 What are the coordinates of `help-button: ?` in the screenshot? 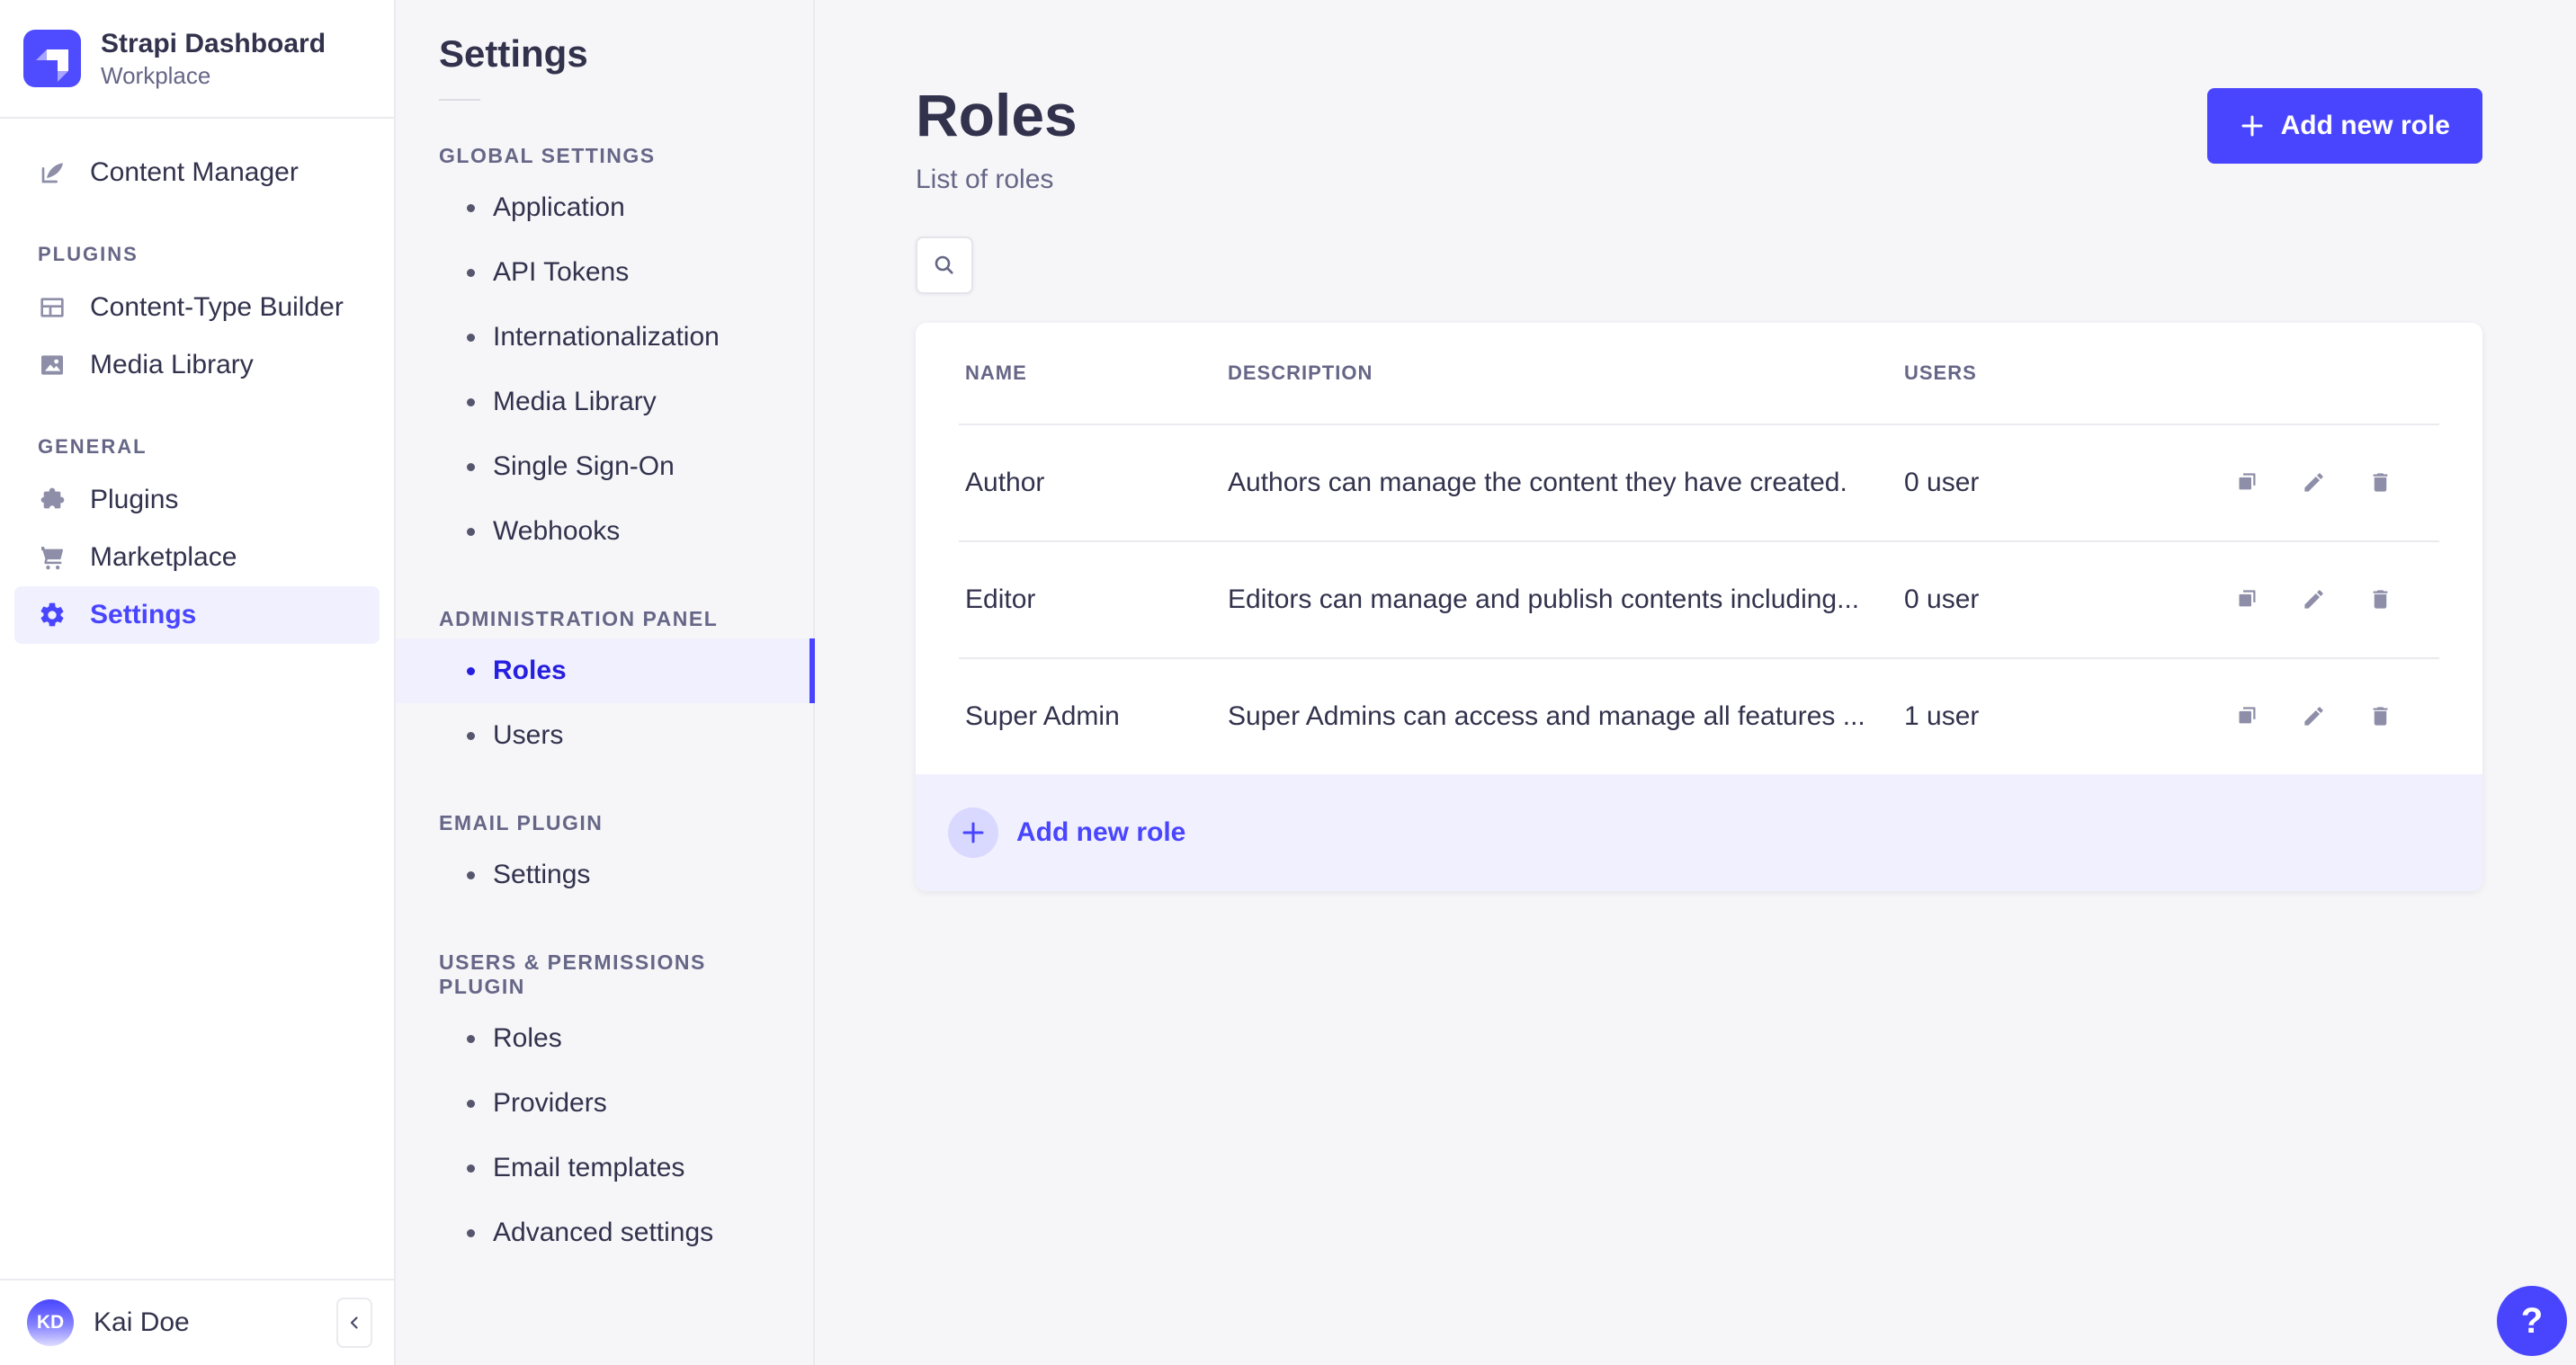 It's located at (2532, 1321).